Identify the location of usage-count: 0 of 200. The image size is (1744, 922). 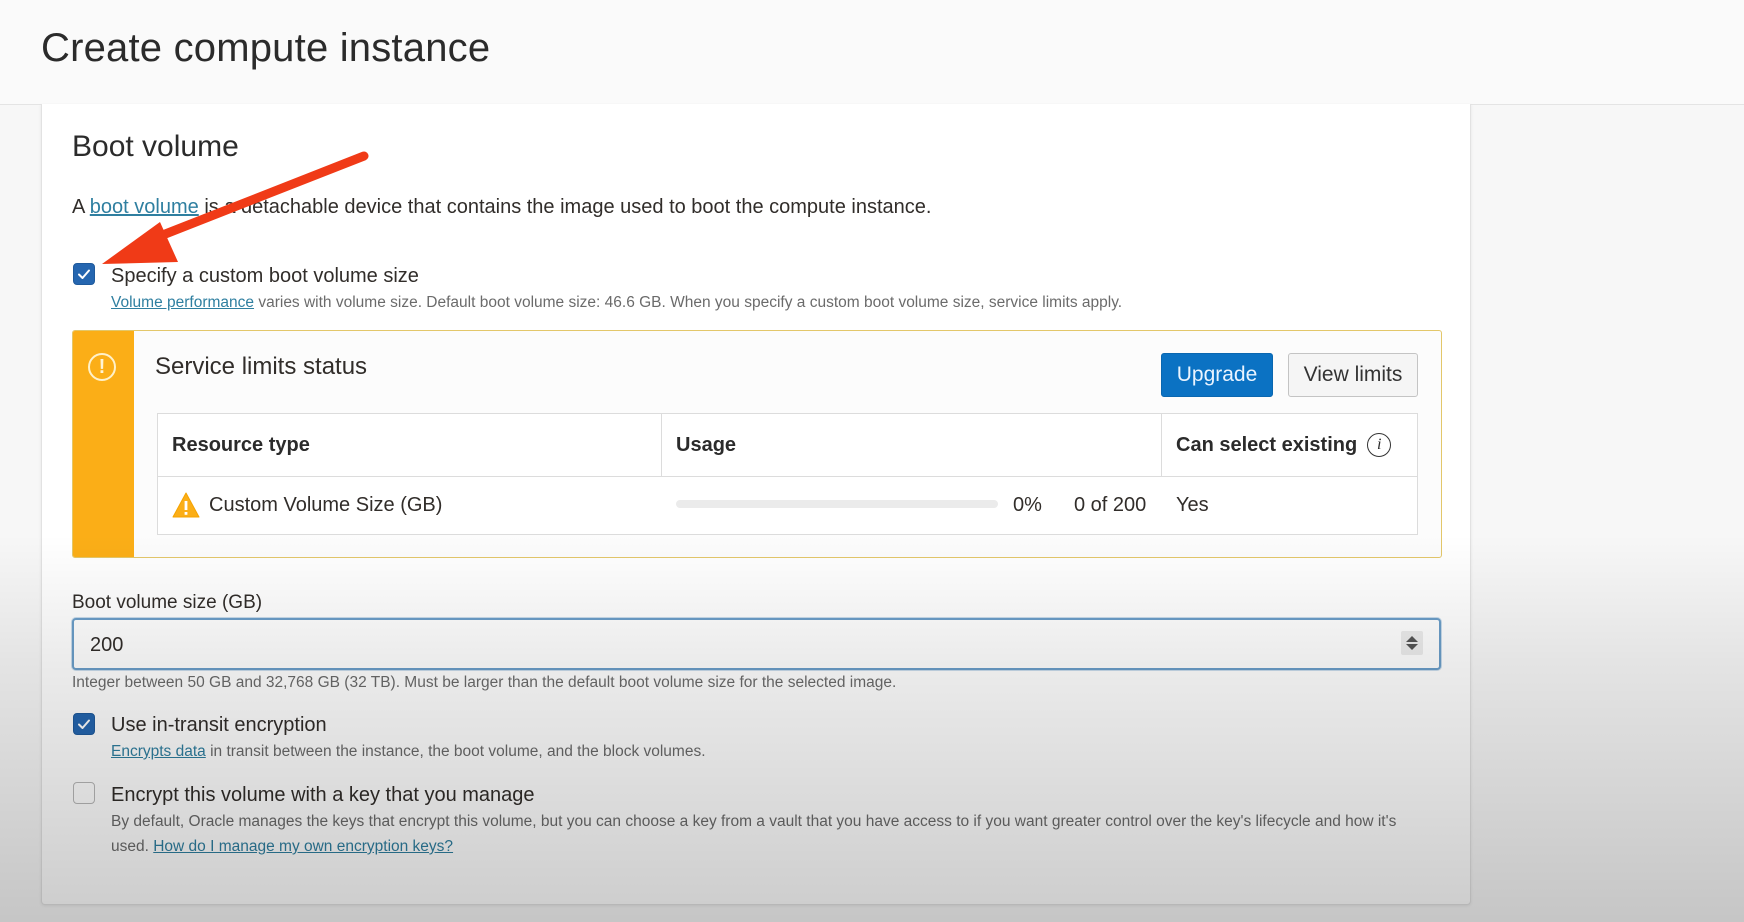
(1110, 504).